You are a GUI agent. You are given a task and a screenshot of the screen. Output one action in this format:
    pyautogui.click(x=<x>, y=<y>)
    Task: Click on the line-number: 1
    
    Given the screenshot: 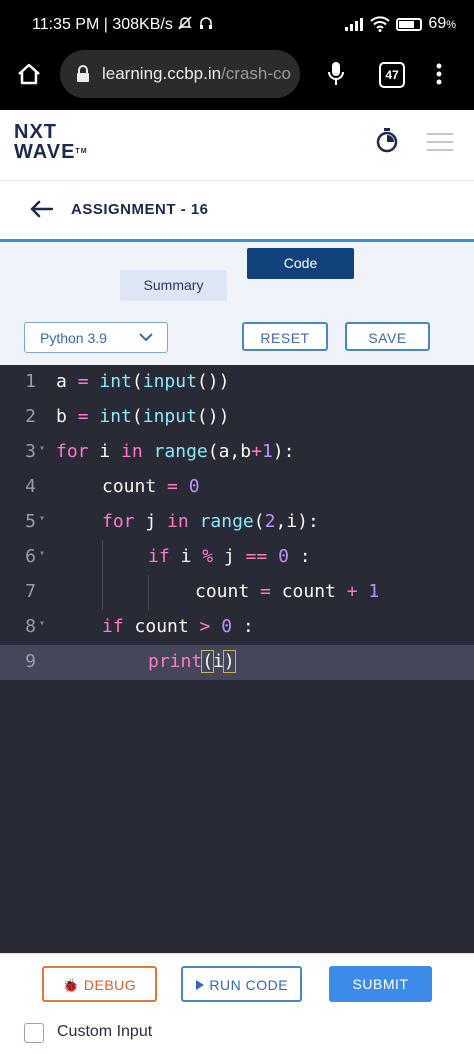 What is the action you would take?
    pyautogui.click(x=30, y=381)
    